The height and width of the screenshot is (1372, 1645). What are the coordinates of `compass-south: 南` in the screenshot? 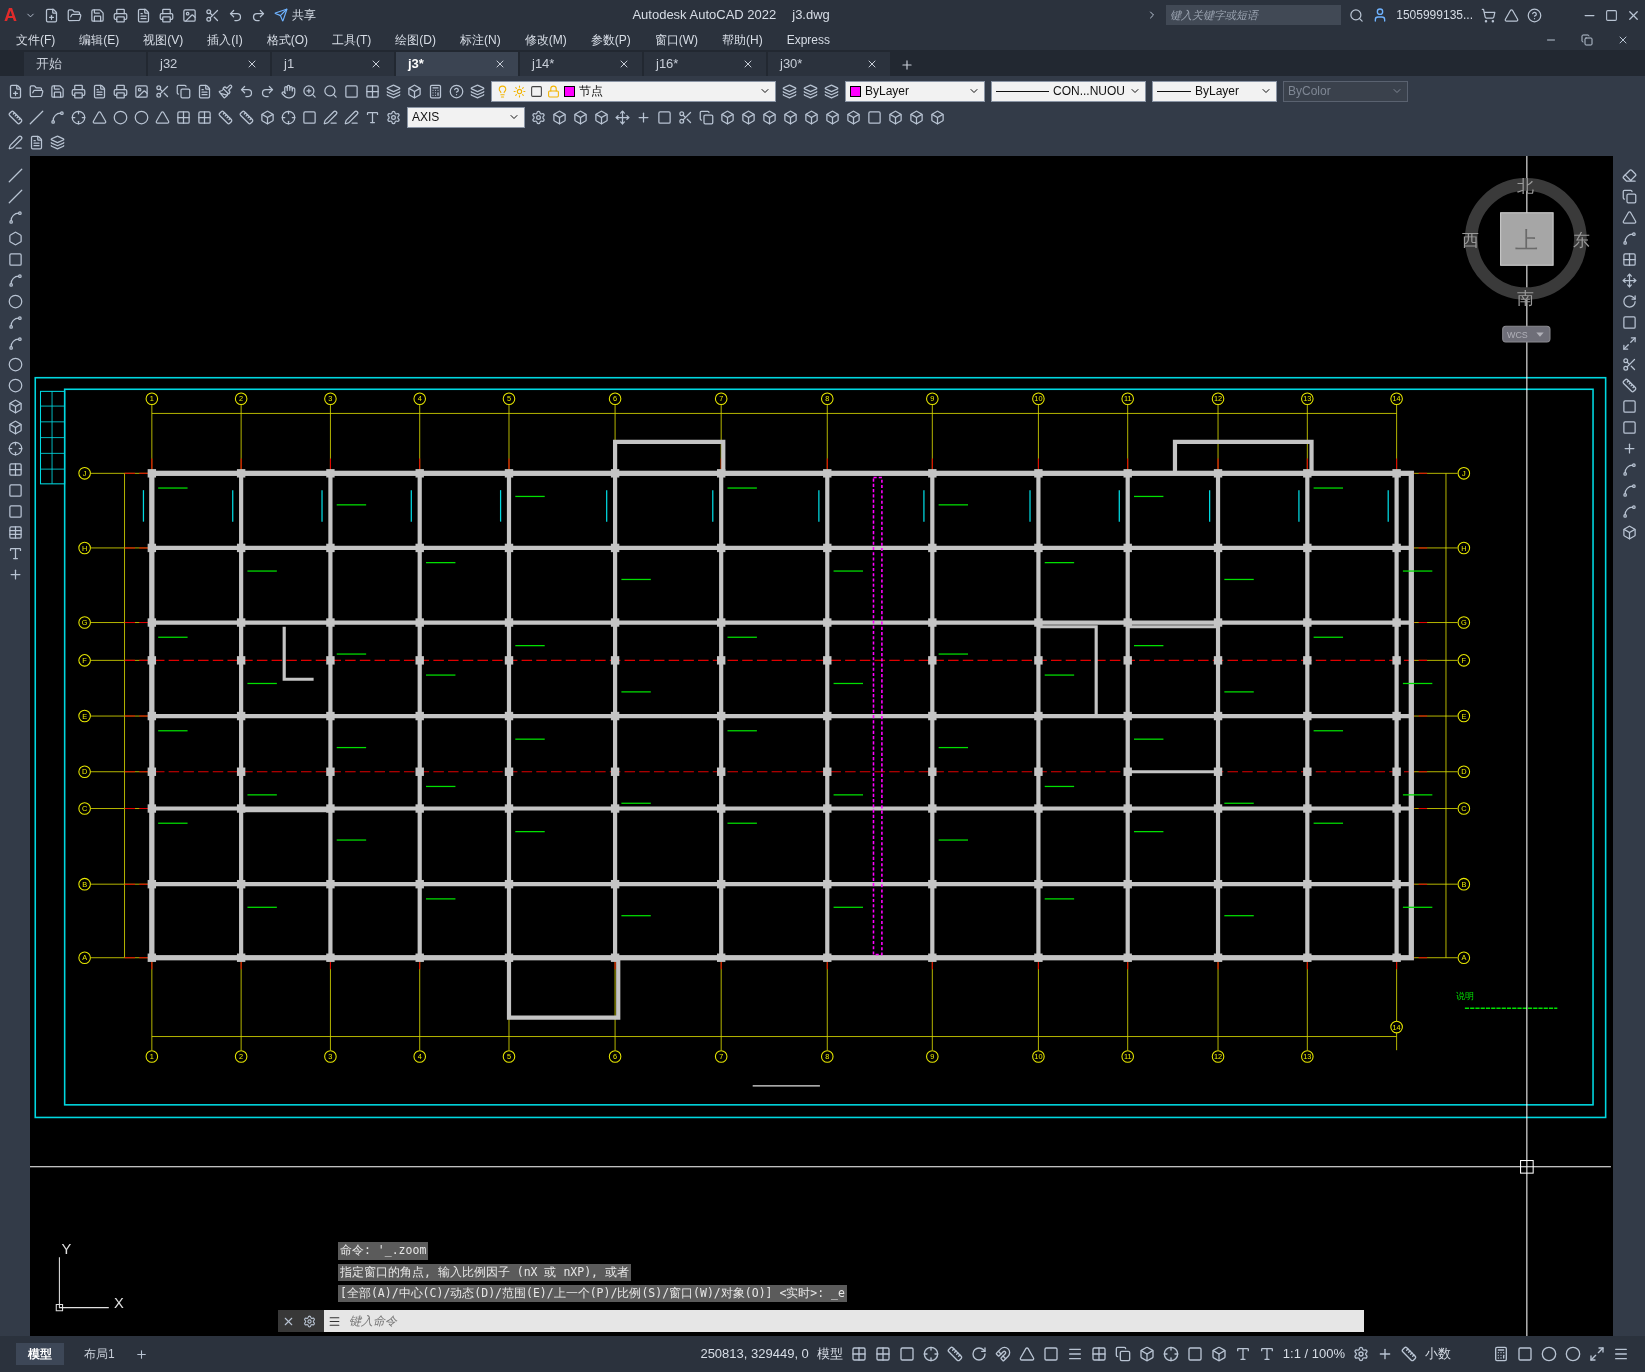 It's located at (1526, 299).